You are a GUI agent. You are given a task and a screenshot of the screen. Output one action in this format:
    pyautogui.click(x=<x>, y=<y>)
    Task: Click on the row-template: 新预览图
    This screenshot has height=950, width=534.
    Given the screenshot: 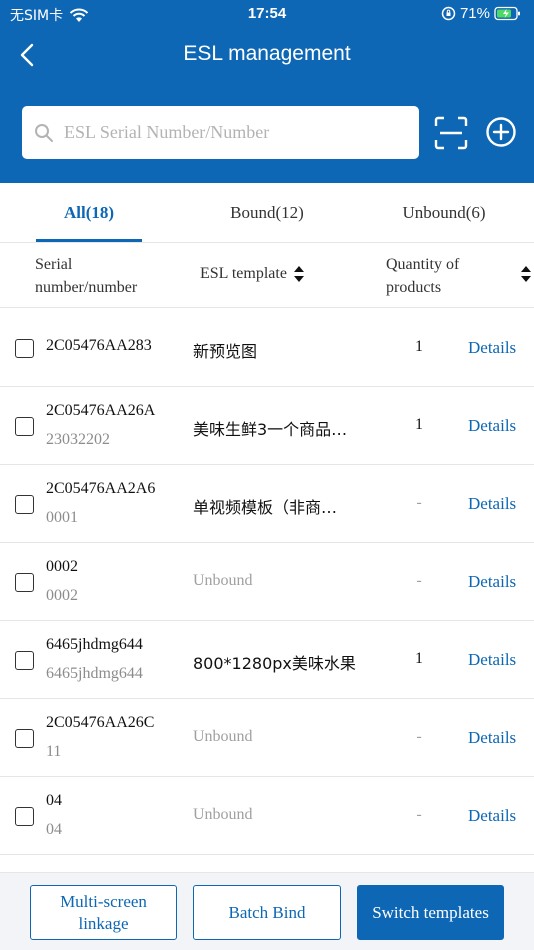 What is the action you would take?
    pyautogui.click(x=225, y=351)
    